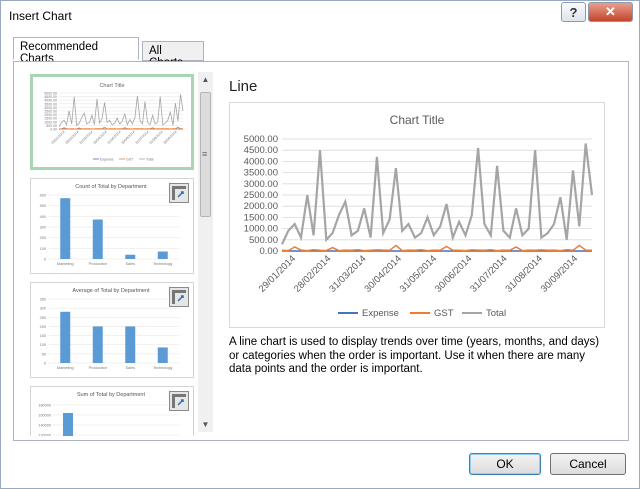 The height and width of the screenshot is (489, 640). I want to click on y-tick-label: 4500.00, so click(261, 150).